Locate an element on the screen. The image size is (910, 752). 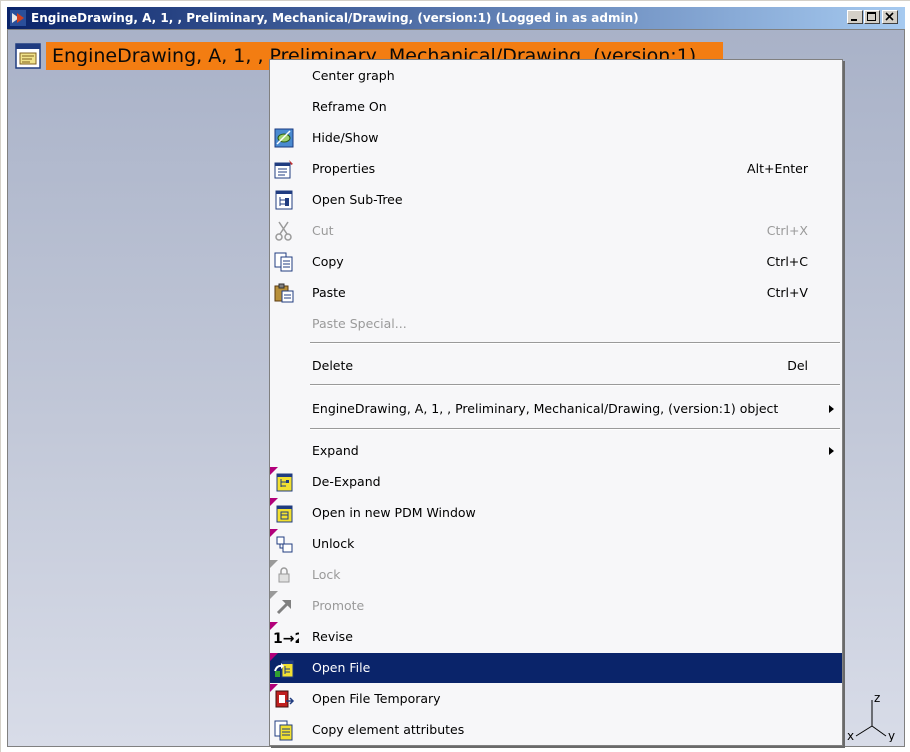
unlock-icon is located at coordinates (284, 544).